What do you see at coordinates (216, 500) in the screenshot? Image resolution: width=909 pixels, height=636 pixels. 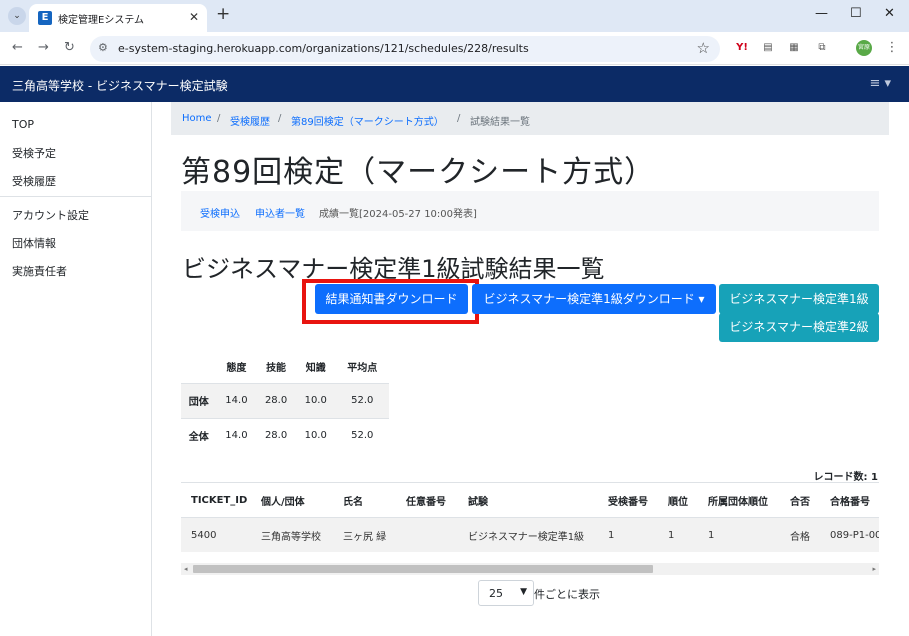 I see `results-header-cell: TICKET_ID` at bounding box center [216, 500].